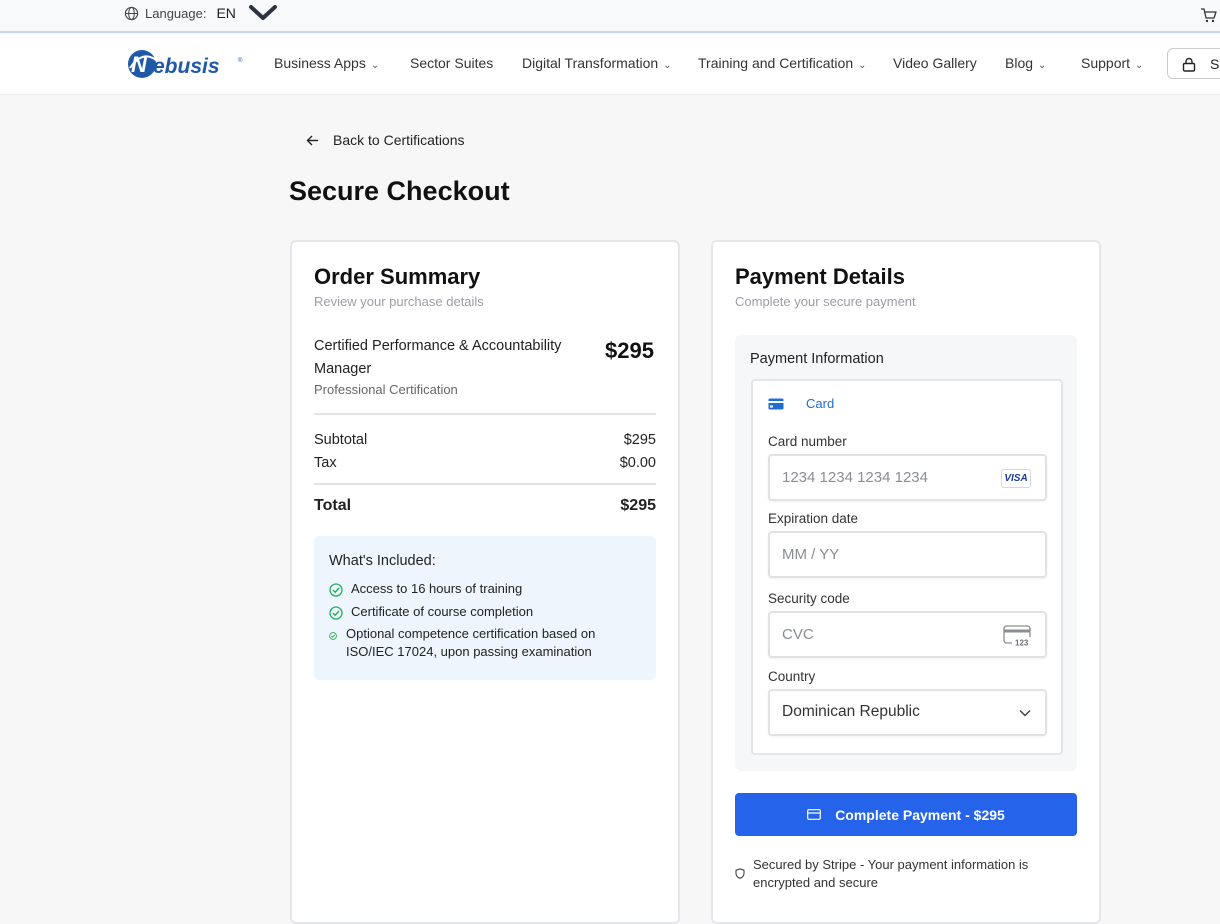 The image size is (1220, 924). Describe the element at coordinates (1215, 64) in the screenshot. I see `sign-in-label: S` at that location.